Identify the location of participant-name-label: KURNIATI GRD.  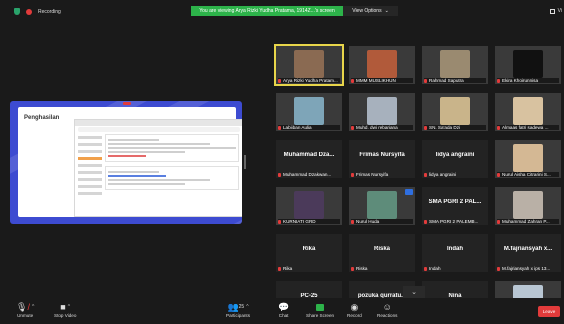
(309, 221).